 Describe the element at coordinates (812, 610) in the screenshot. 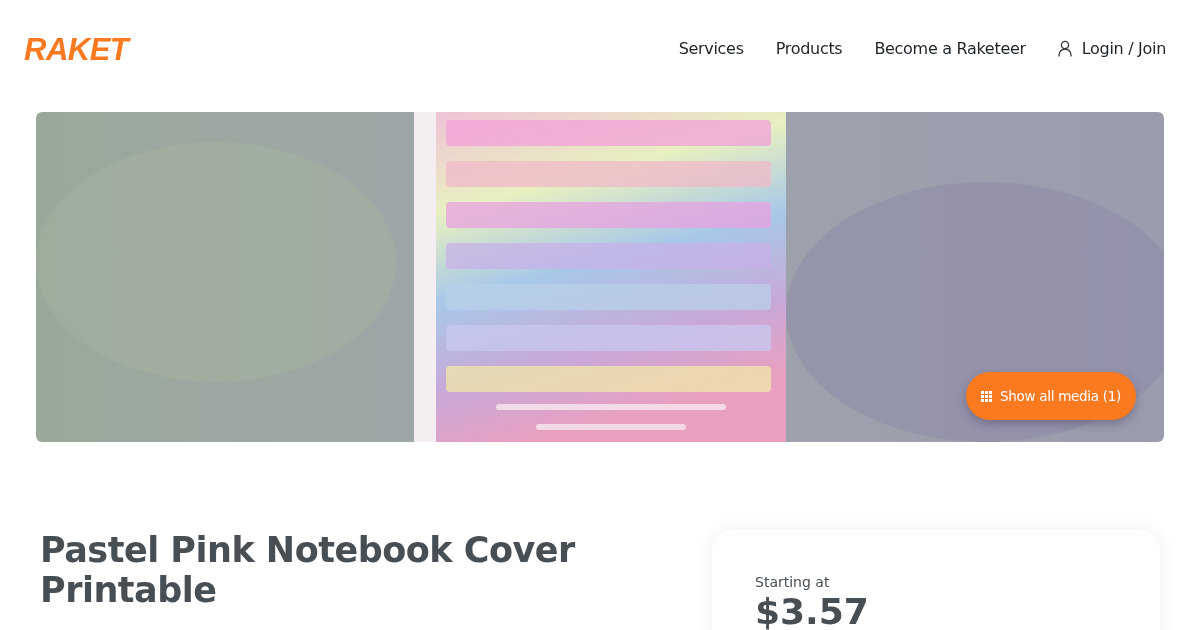

I see `price: $3.57` at that location.